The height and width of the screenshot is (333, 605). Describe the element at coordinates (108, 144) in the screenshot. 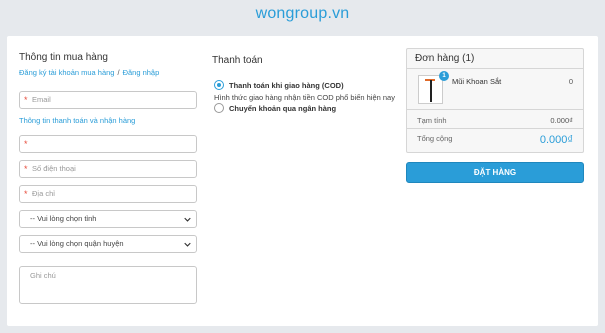

I see `full-name-field: *` at that location.